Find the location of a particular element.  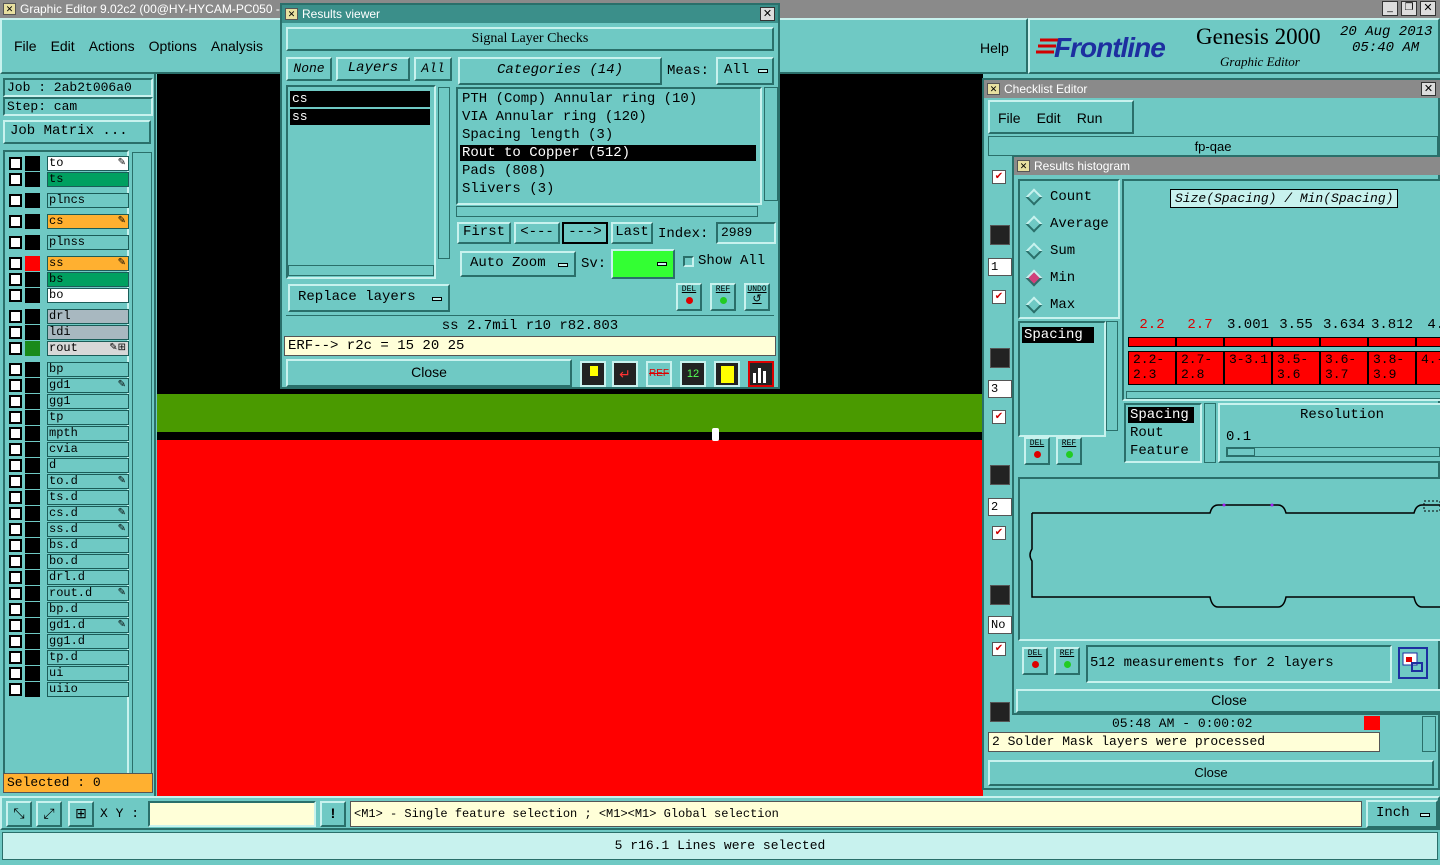

layer-row-drl: drl is located at coordinates (68, 316).